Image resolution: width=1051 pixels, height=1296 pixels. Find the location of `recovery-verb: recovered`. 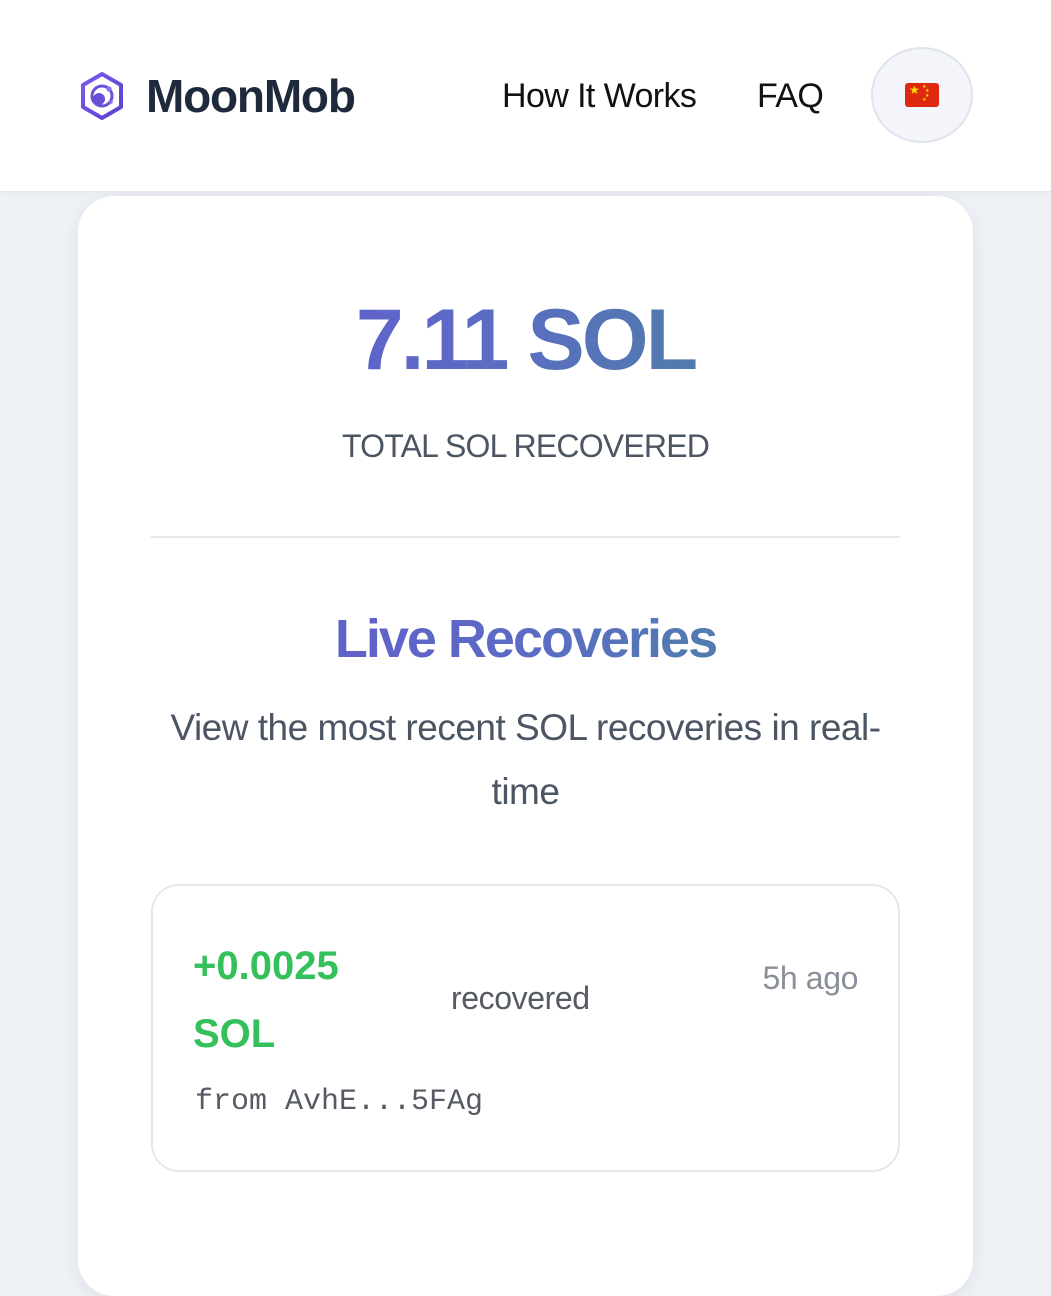

recovery-verb: recovered is located at coordinates (520, 998).